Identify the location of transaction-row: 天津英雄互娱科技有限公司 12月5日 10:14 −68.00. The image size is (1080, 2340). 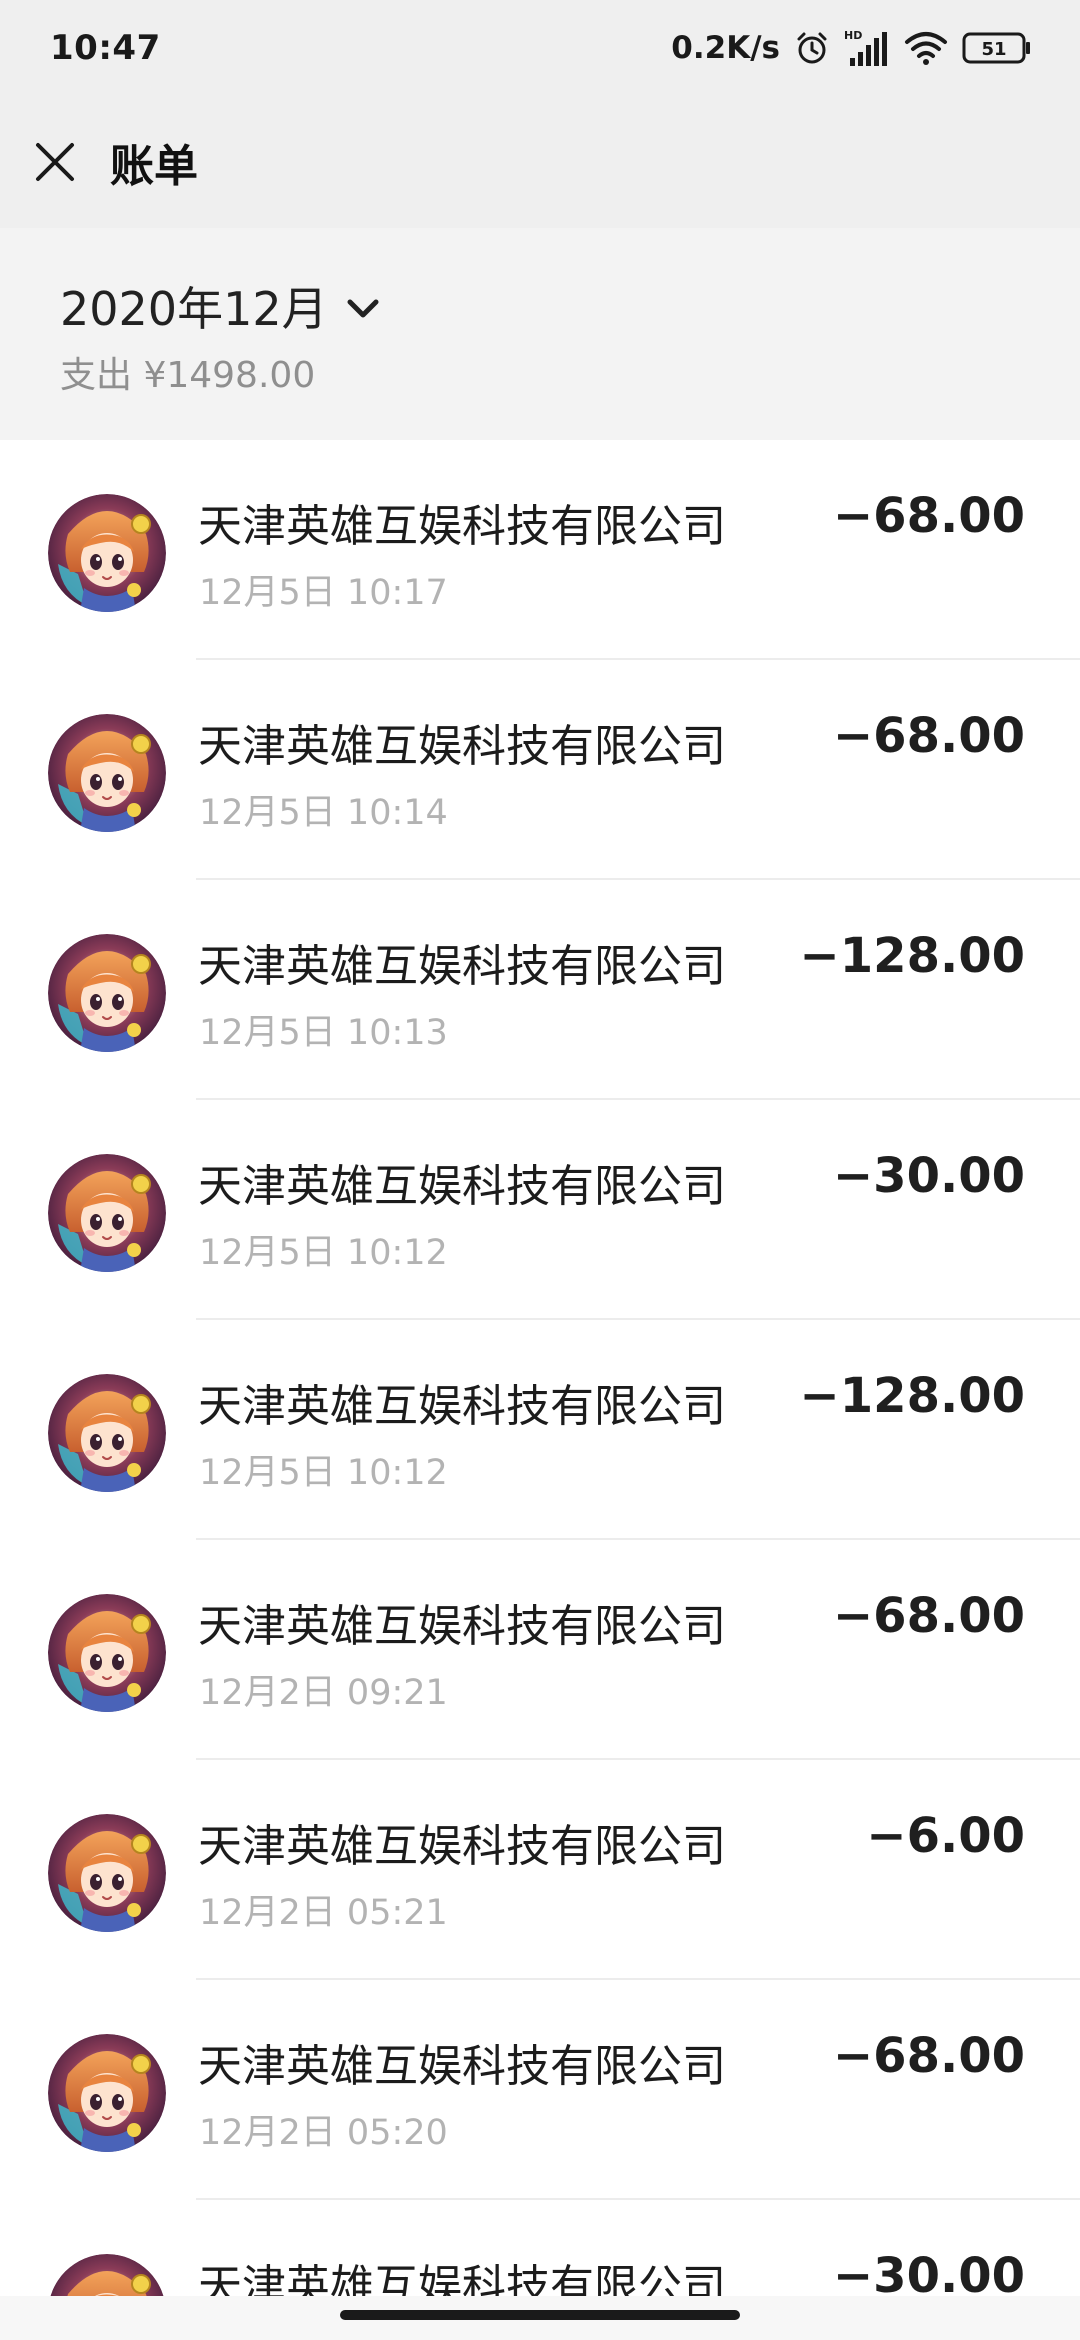
(540, 770).